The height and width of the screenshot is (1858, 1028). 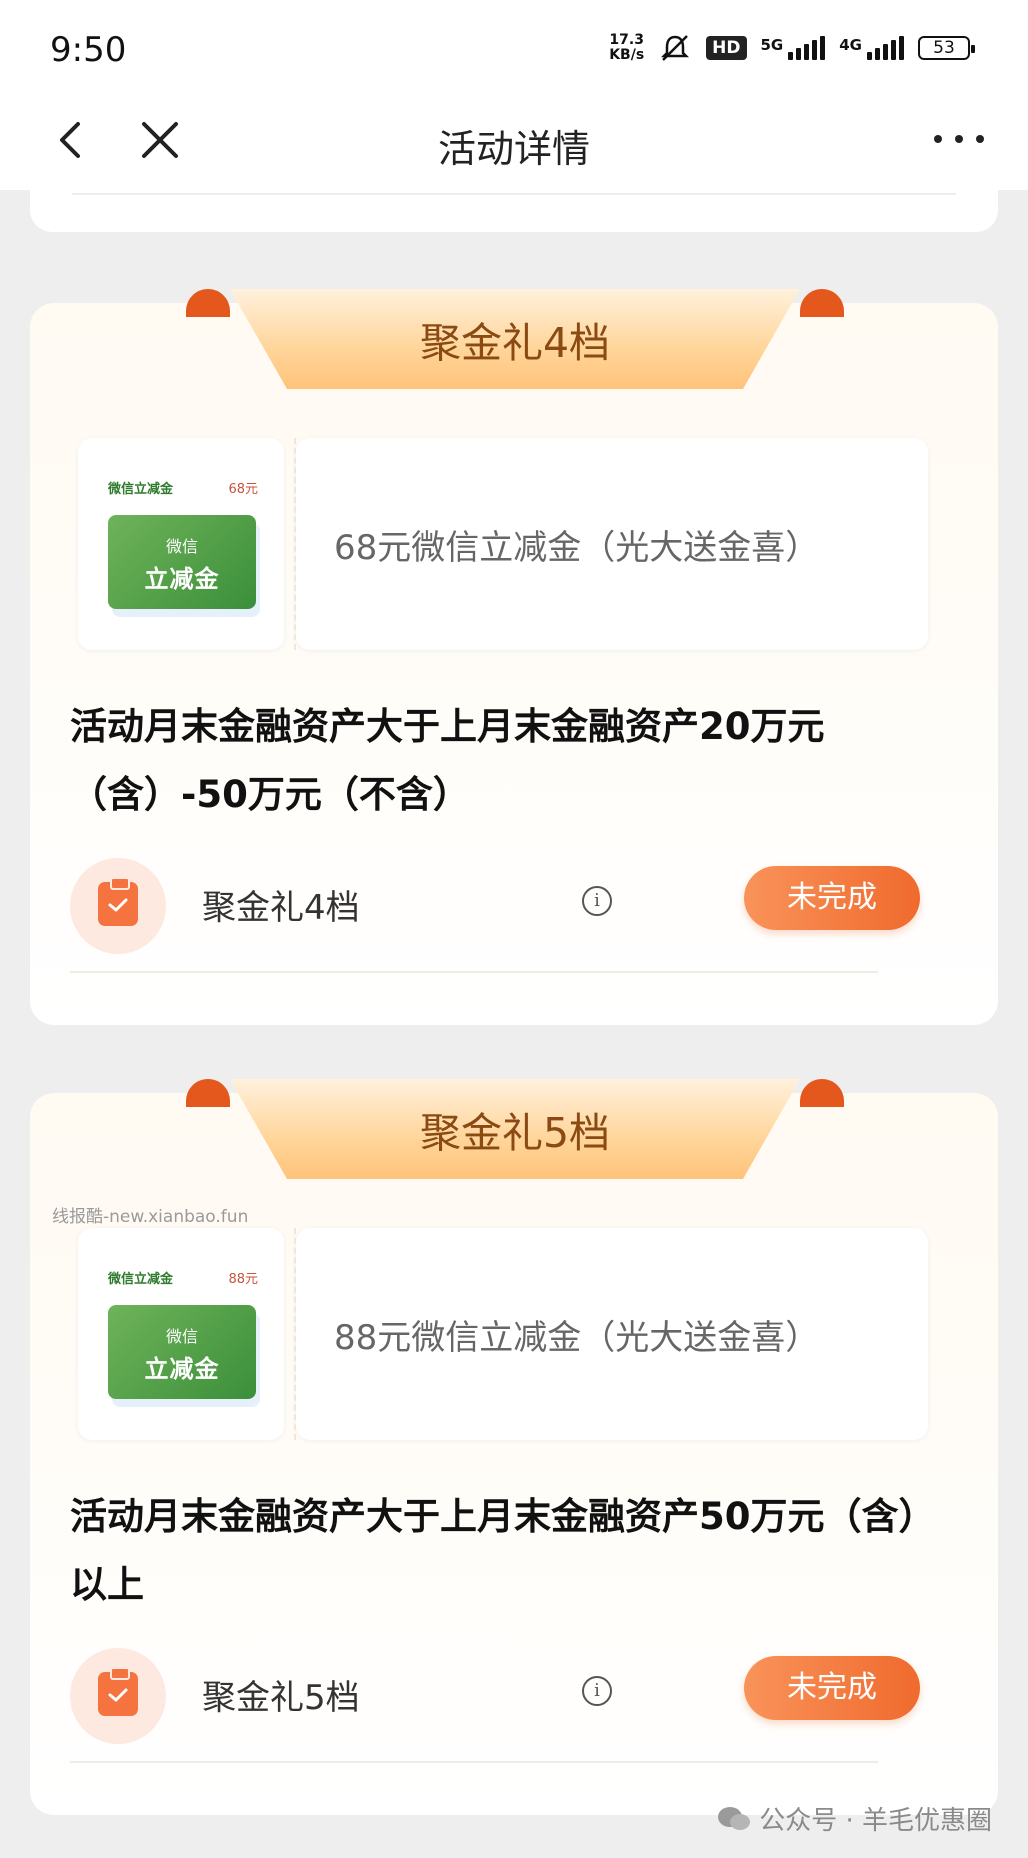 What do you see at coordinates (871, 48) in the screenshot?
I see `signal-4g-icon: 4G` at bounding box center [871, 48].